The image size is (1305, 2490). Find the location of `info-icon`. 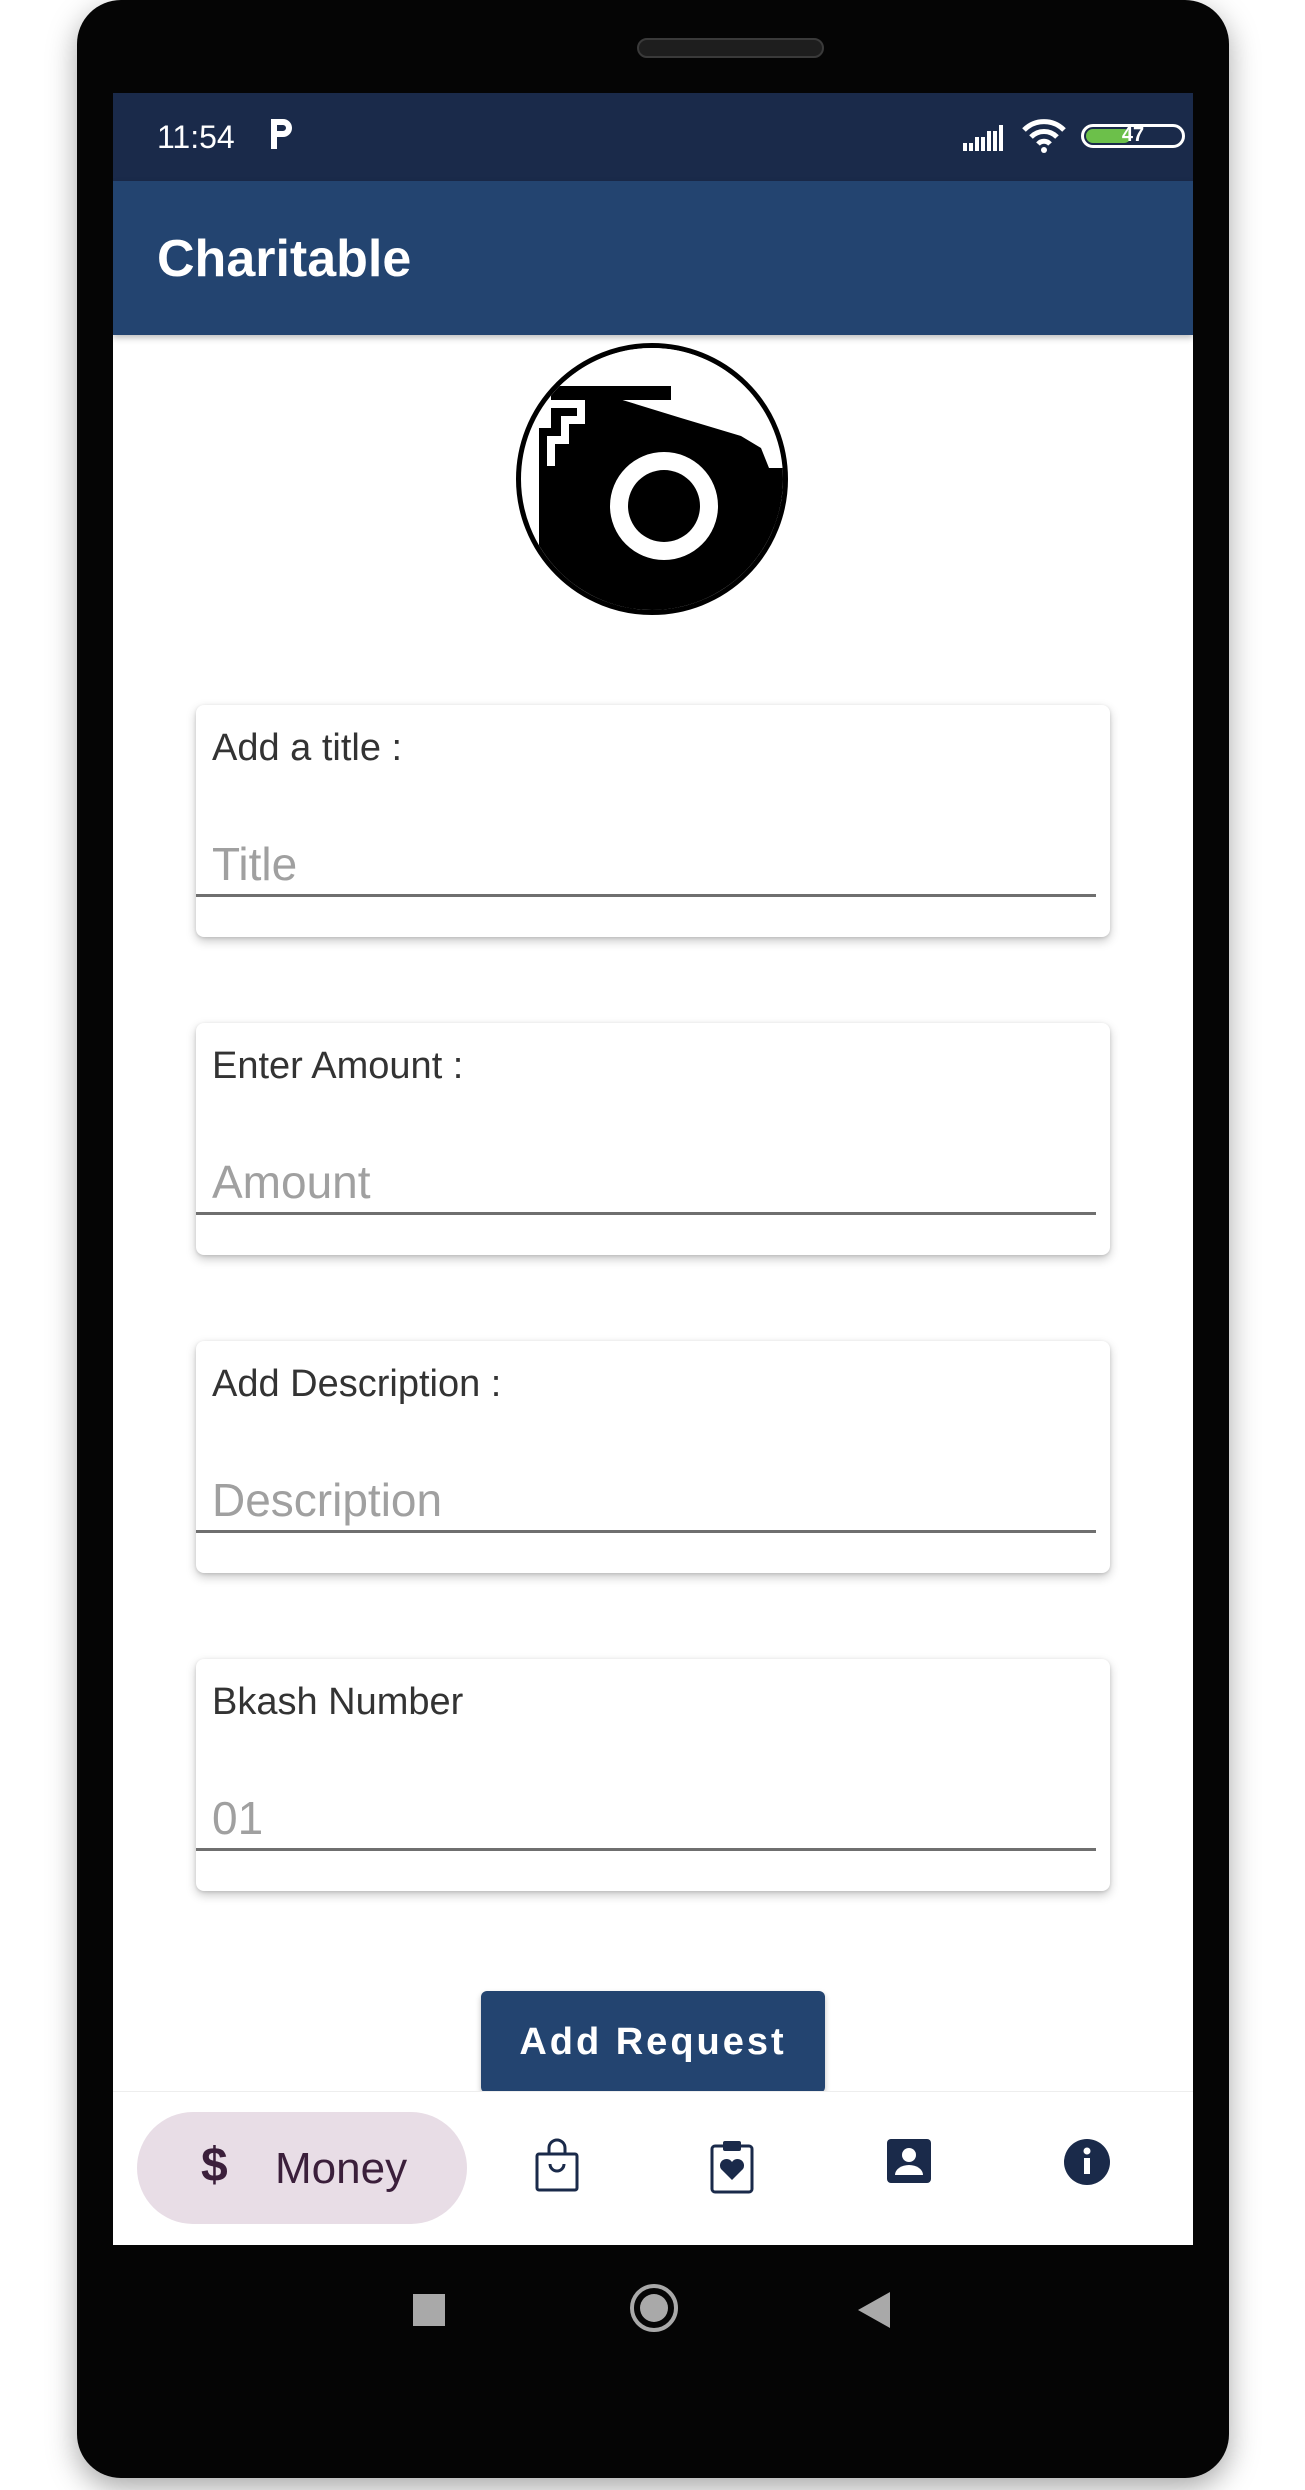

info-icon is located at coordinates (1087, 2162).